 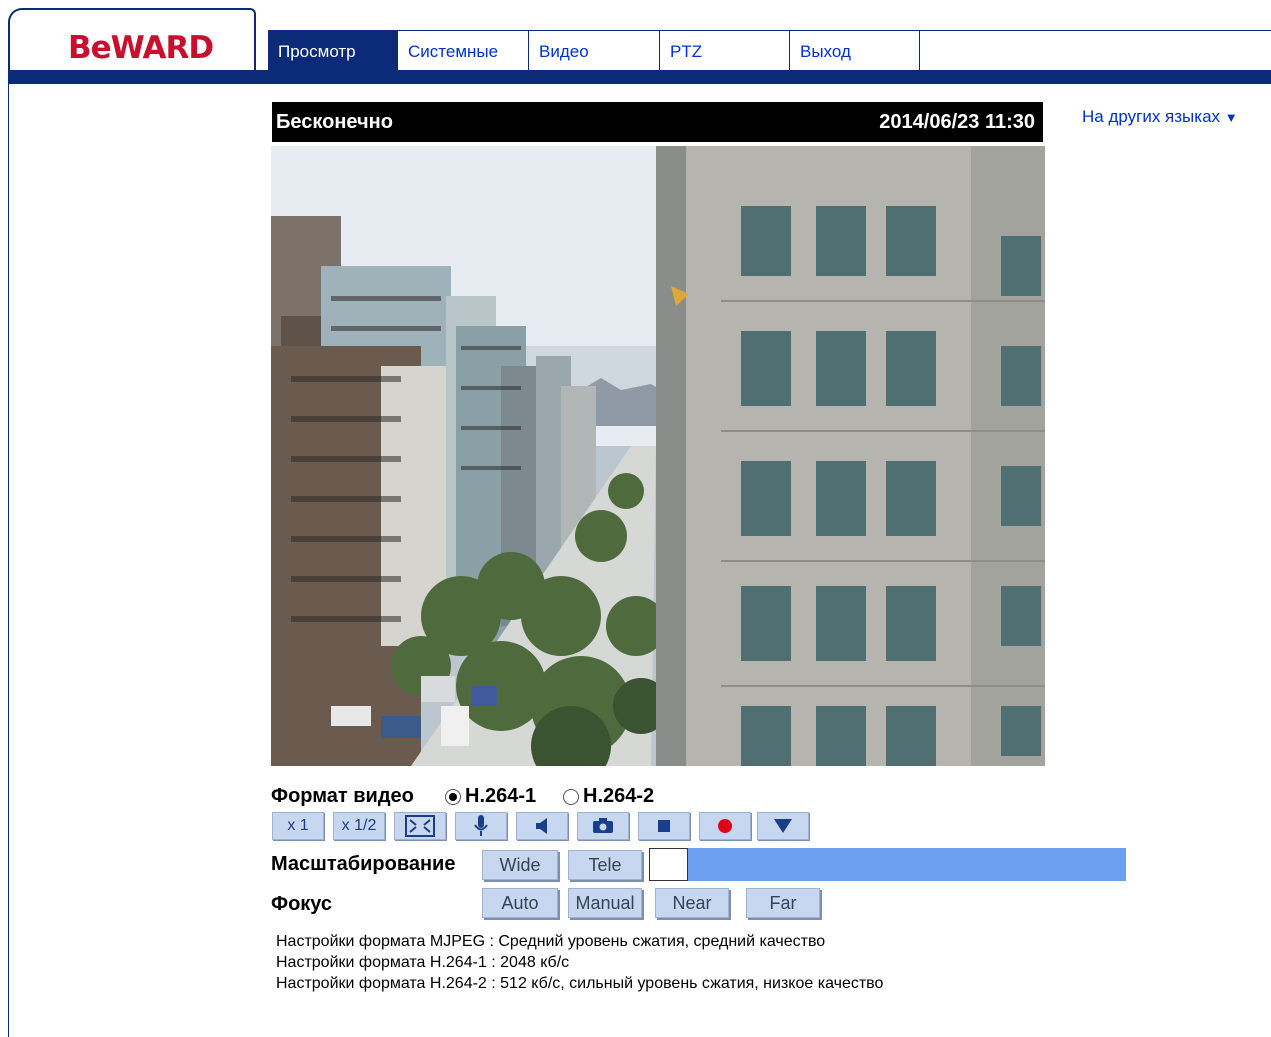 What do you see at coordinates (302, 904) in the screenshot?
I see `focus-label: Фокус` at bounding box center [302, 904].